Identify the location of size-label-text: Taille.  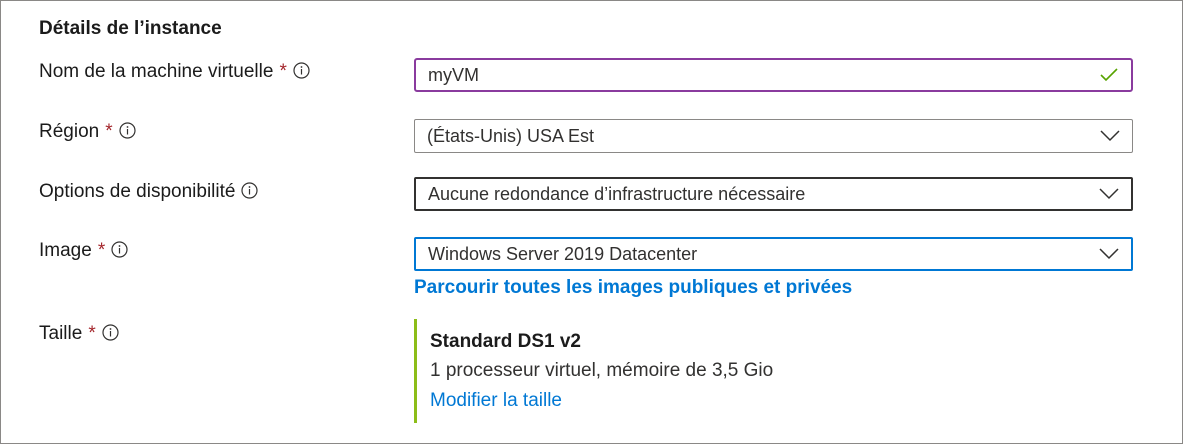
(61, 333).